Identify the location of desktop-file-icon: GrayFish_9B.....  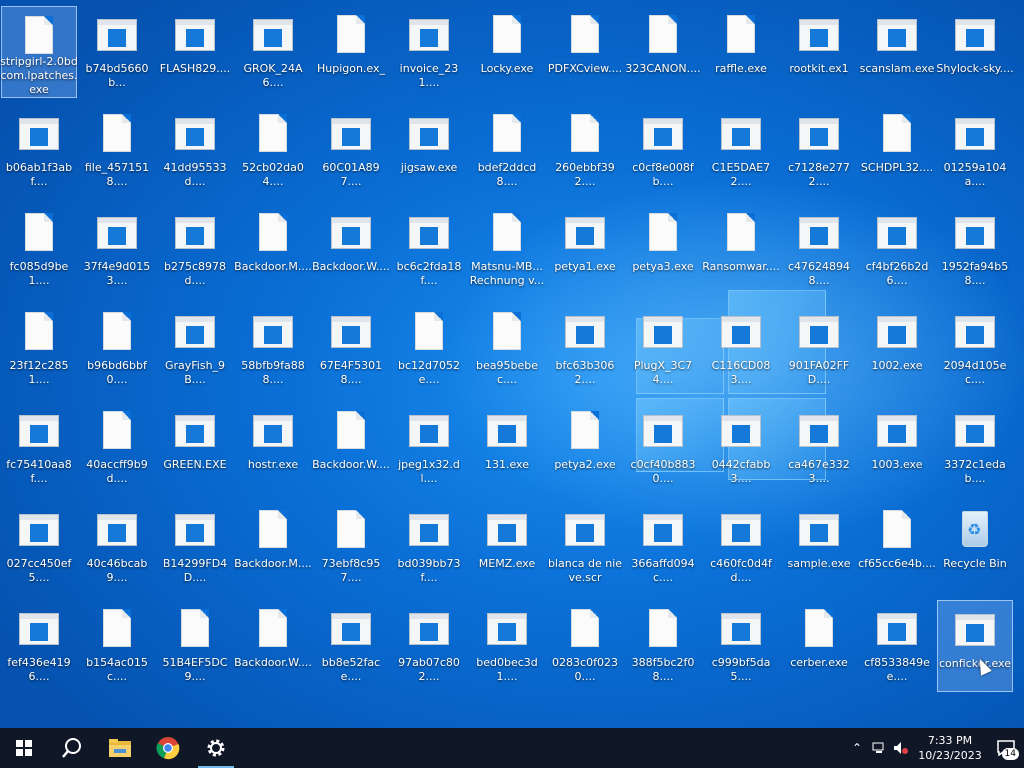
(195, 349).